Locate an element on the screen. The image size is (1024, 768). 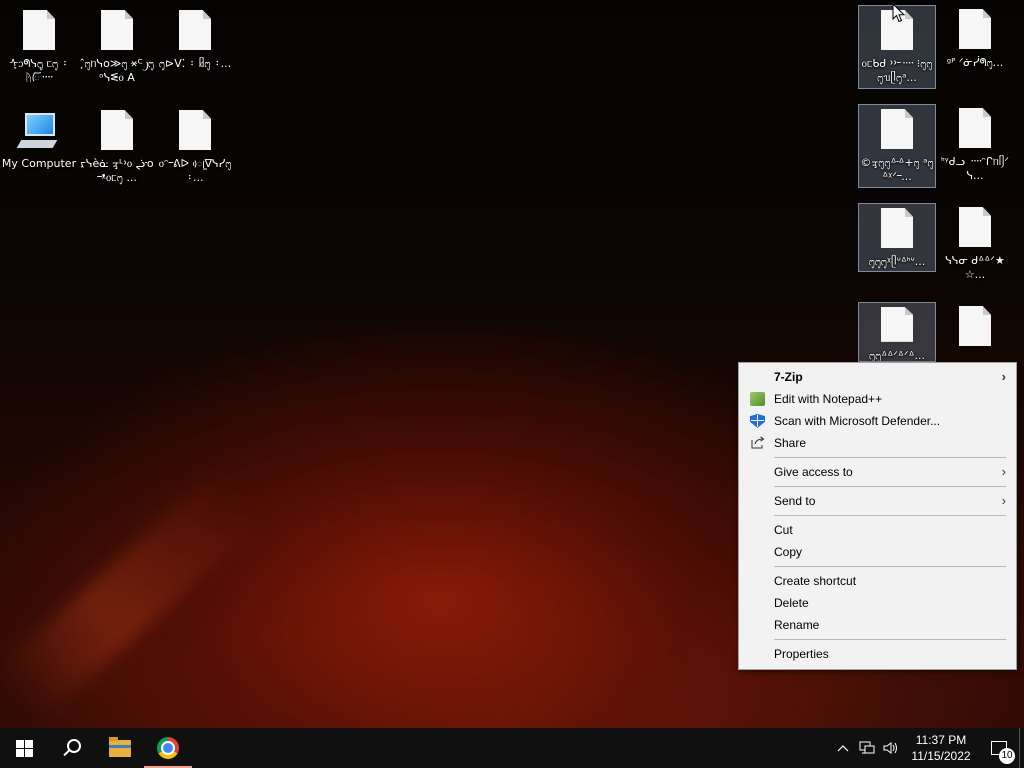
menu-item-label: Cut is located at coordinates (783, 530).